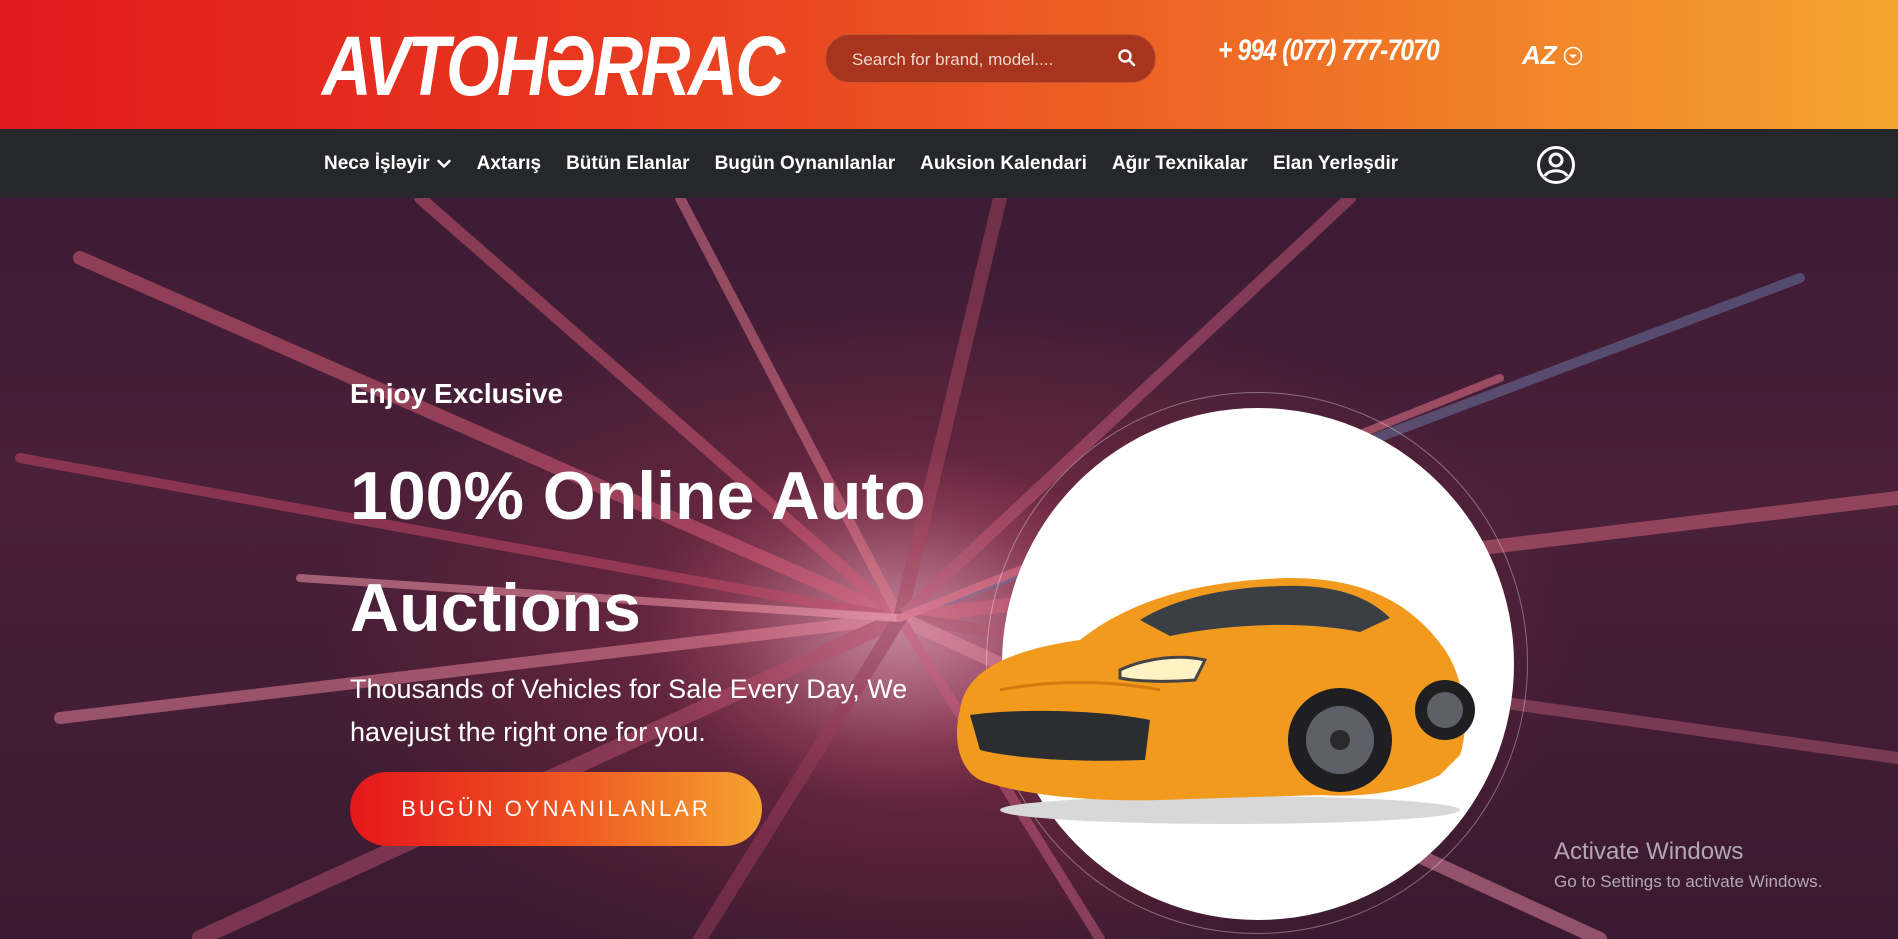 The image size is (1898, 939). I want to click on nav-item-heavy-machinery: Ağır Texnikalar, so click(1180, 164).